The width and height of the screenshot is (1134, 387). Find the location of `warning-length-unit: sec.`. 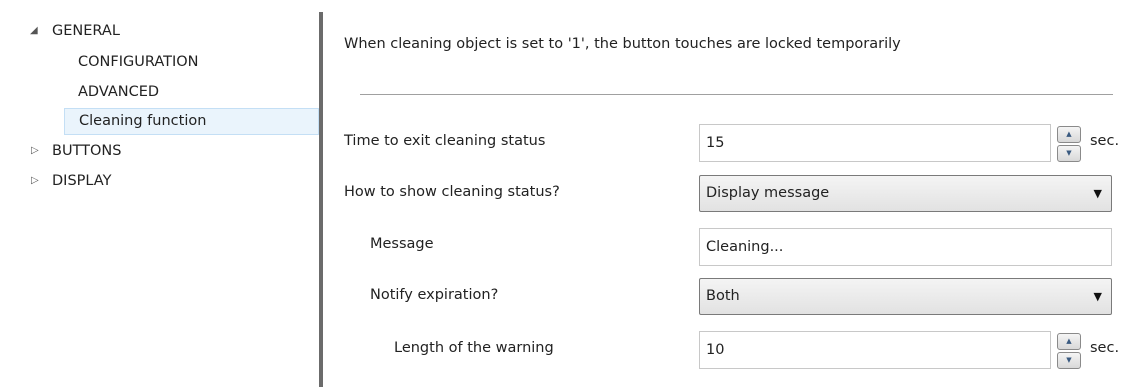

warning-length-unit: sec. is located at coordinates (1105, 348).